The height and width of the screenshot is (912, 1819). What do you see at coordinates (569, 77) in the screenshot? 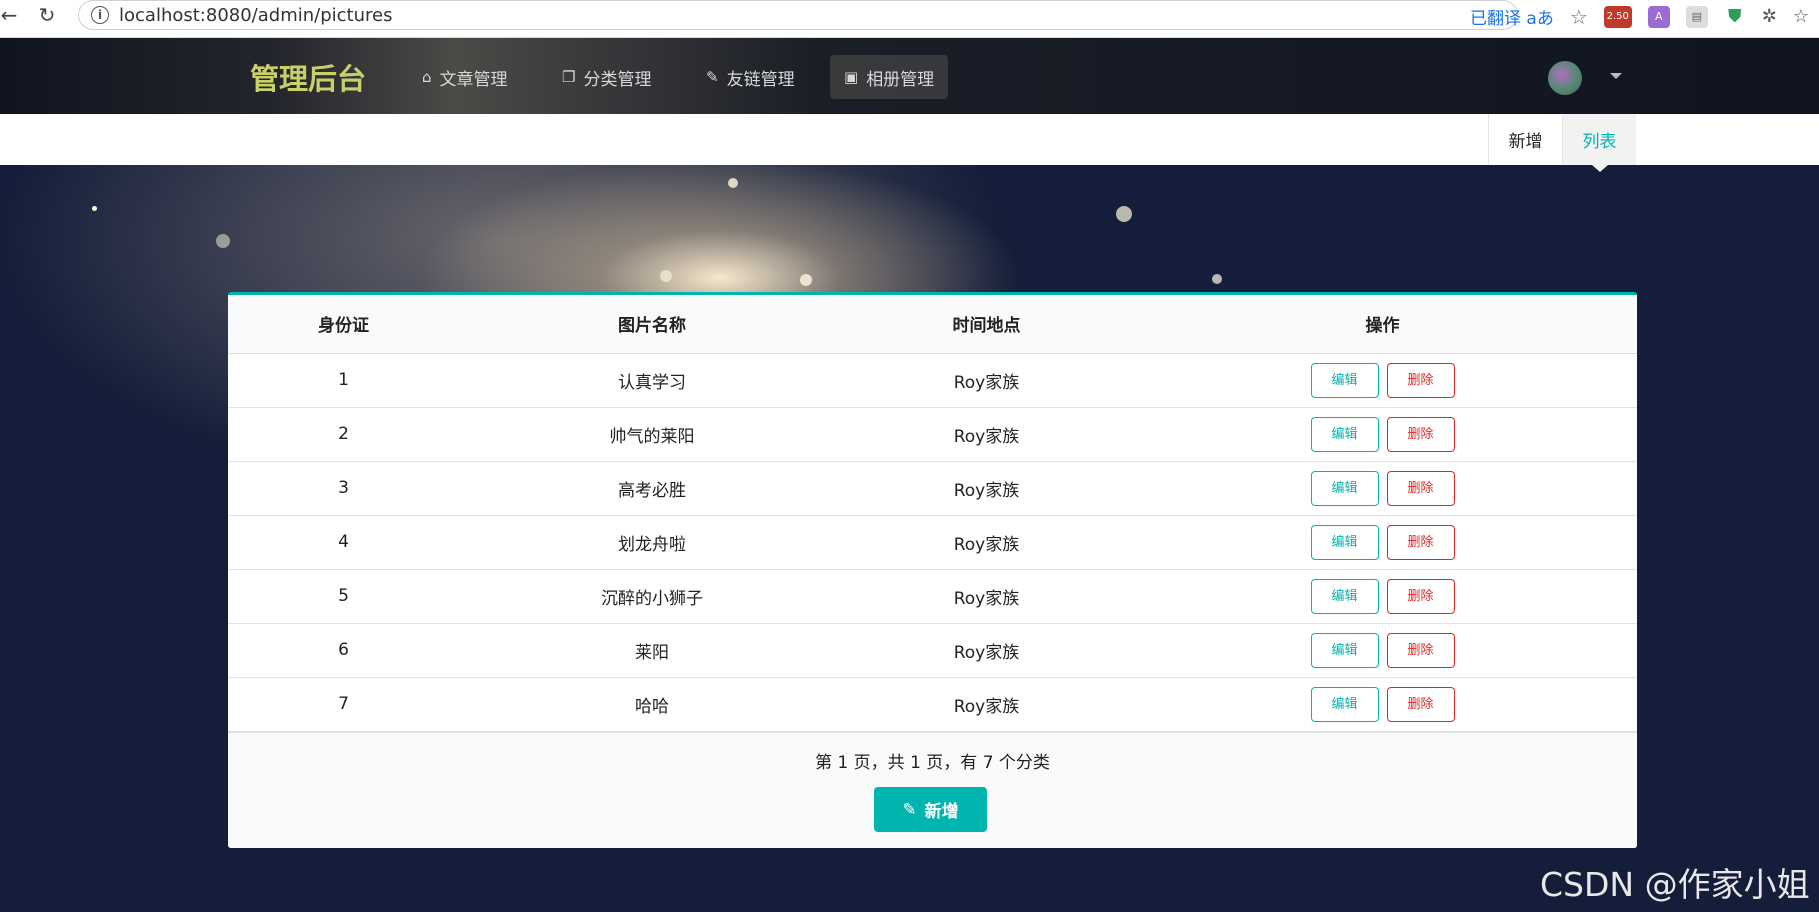
I see `copy-icon: ❐` at bounding box center [569, 77].